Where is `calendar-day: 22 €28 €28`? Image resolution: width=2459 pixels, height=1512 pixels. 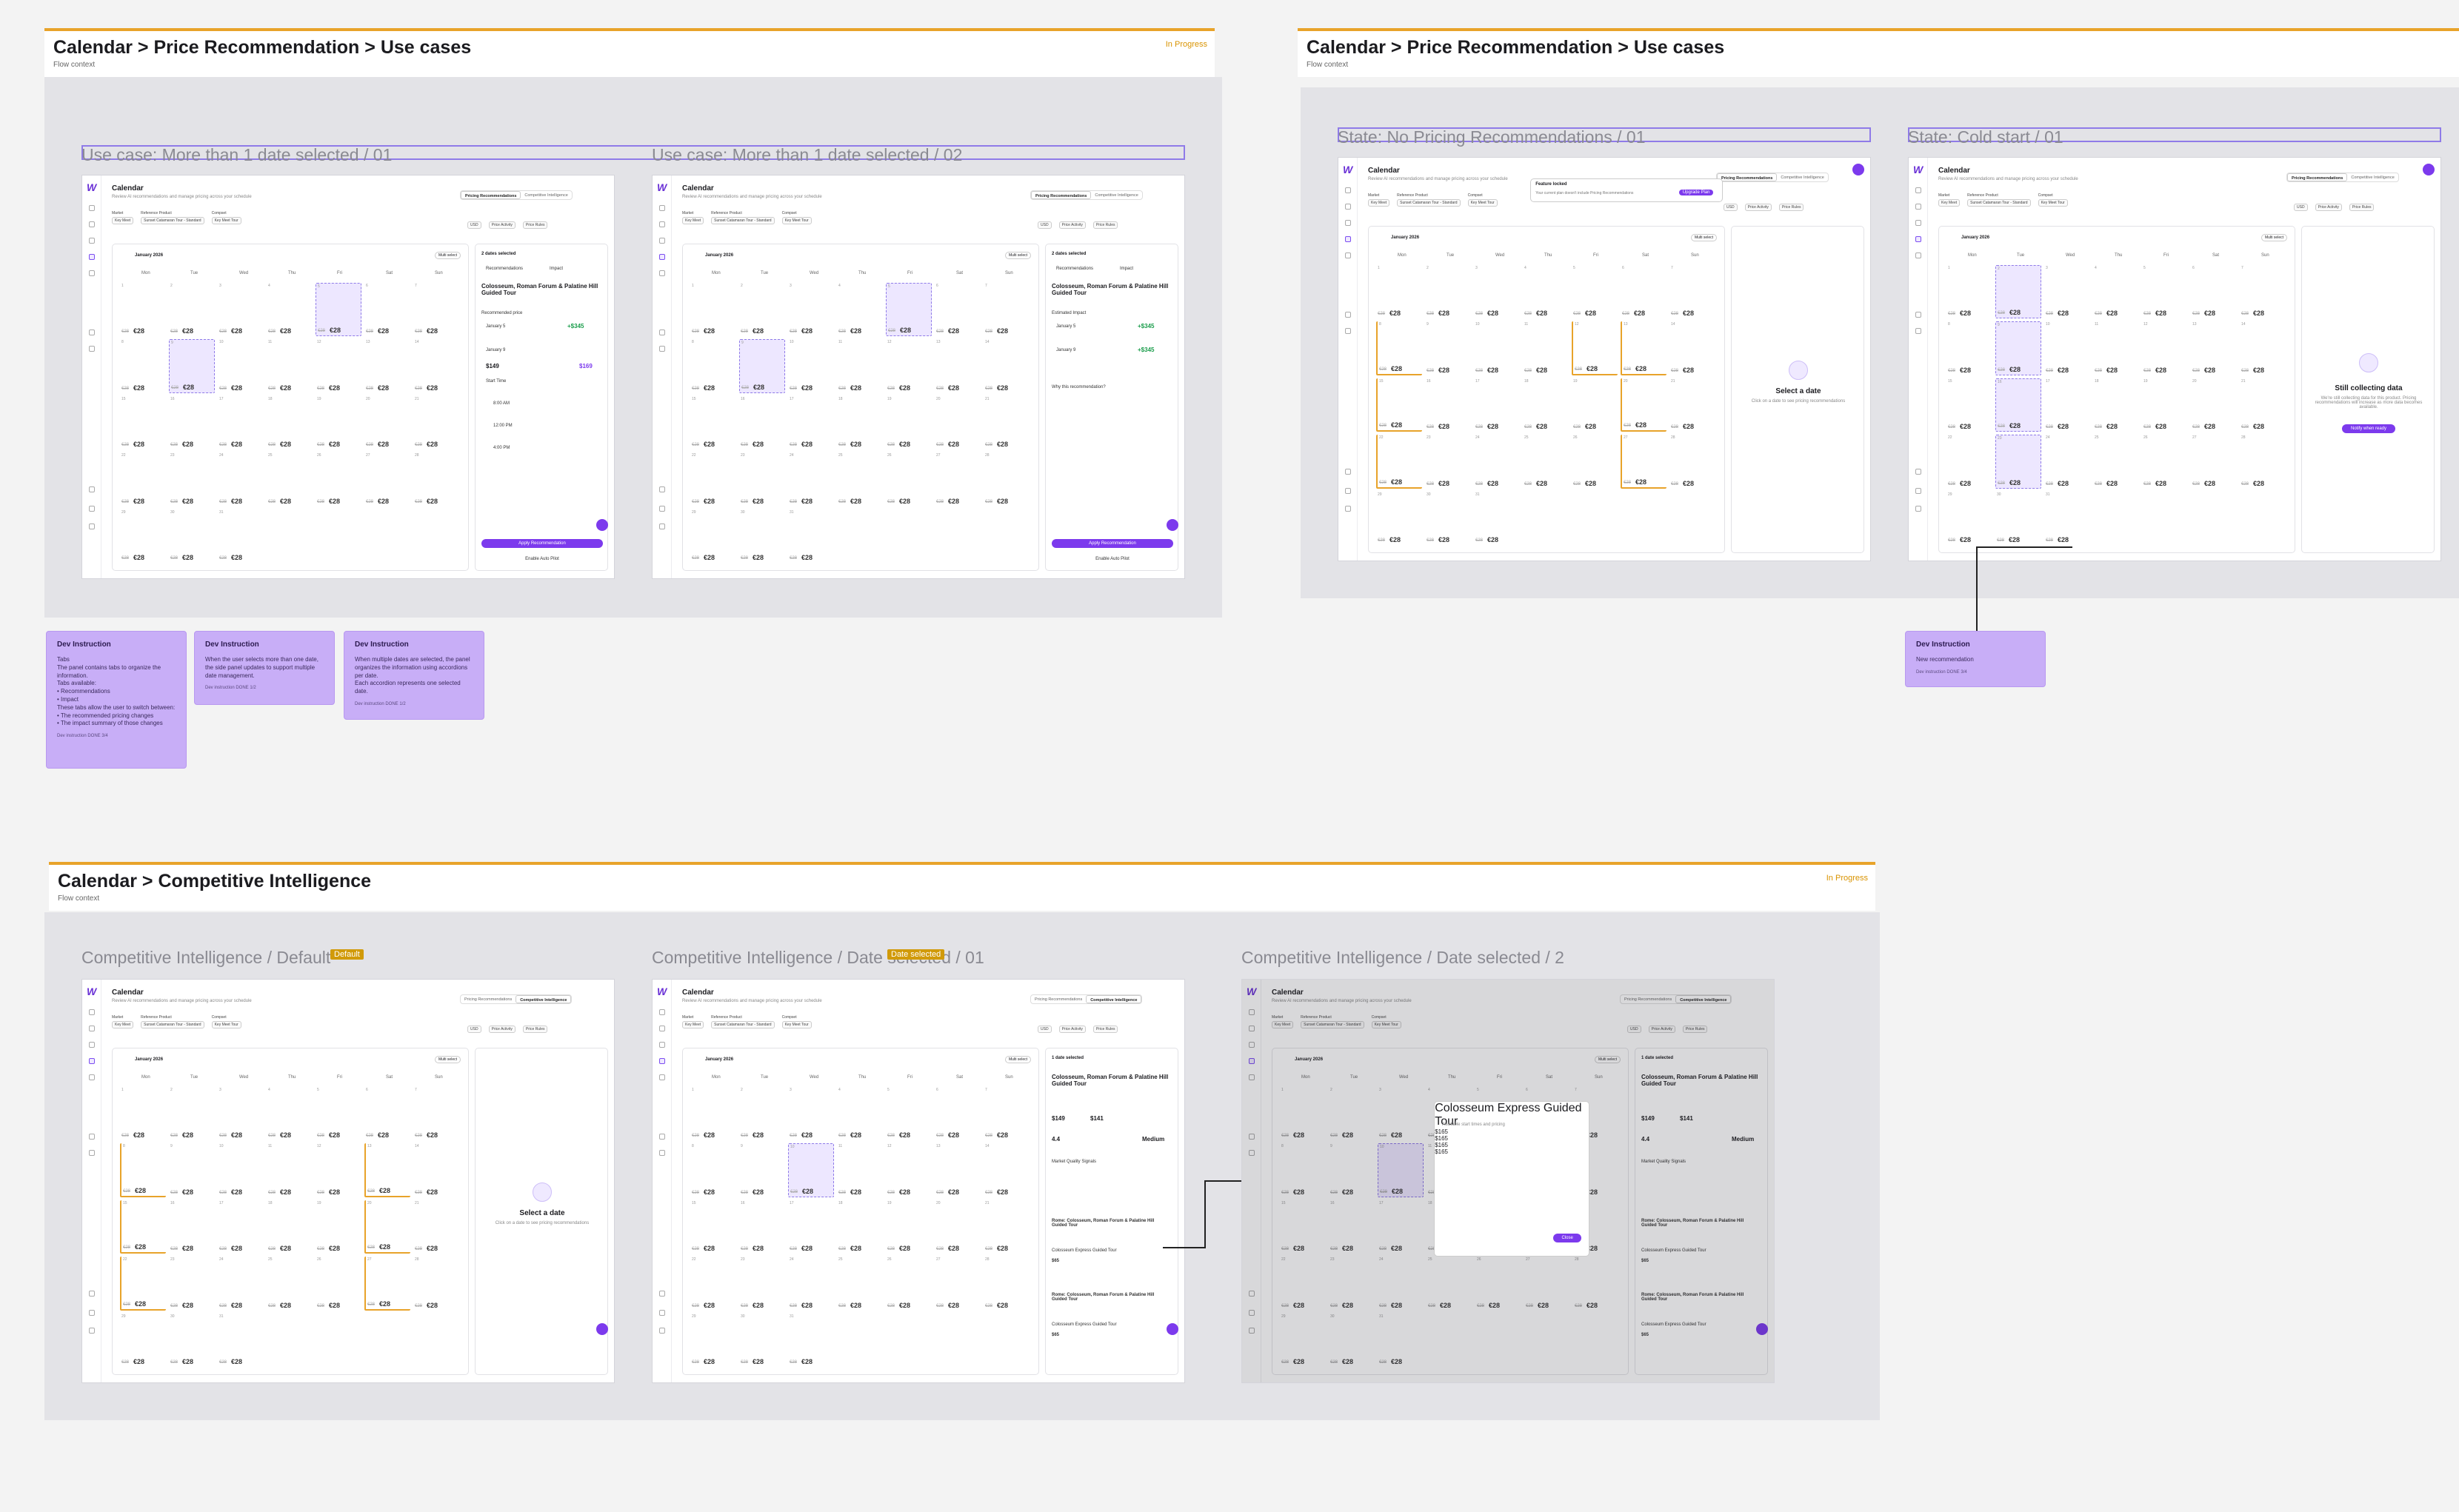
calendar-day: 22 €28 €28 is located at coordinates (143, 479).